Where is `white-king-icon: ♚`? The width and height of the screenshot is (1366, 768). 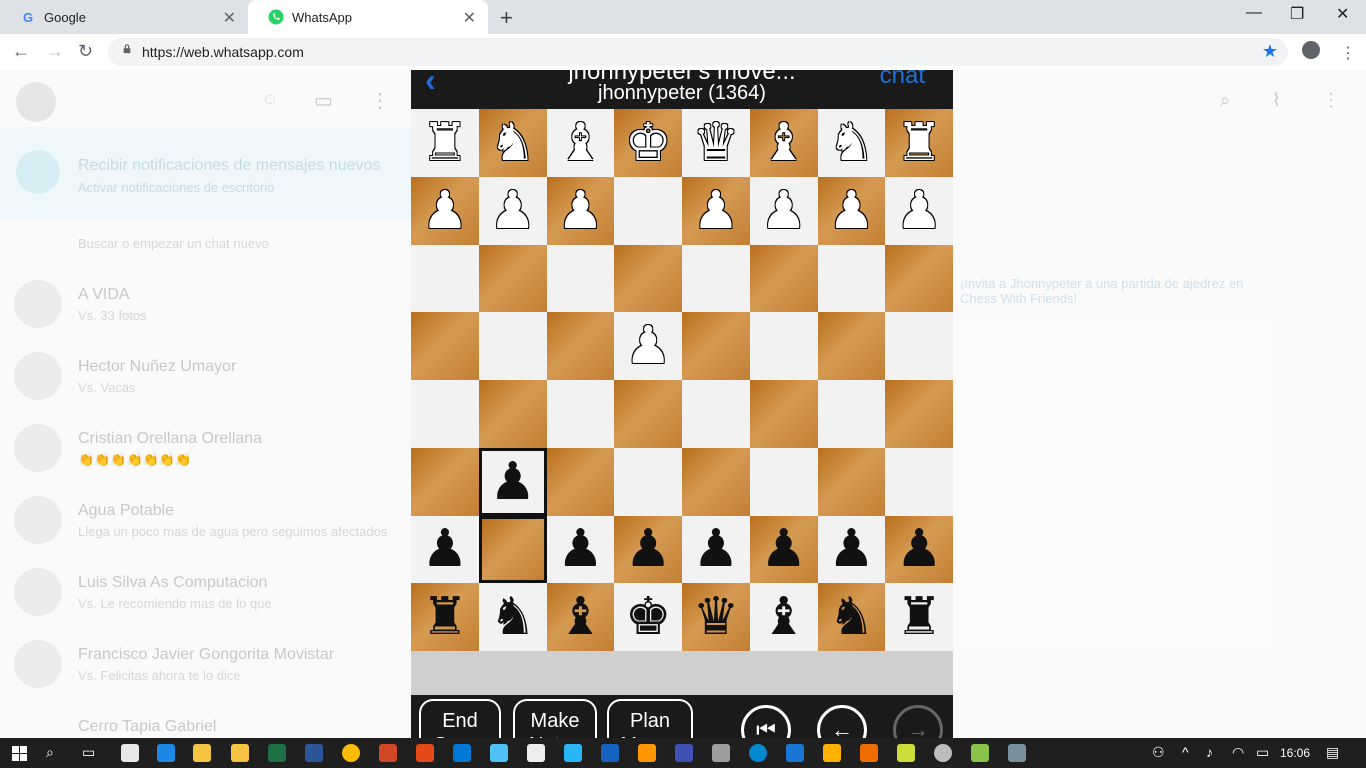 white-king-icon: ♚ is located at coordinates (648, 143).